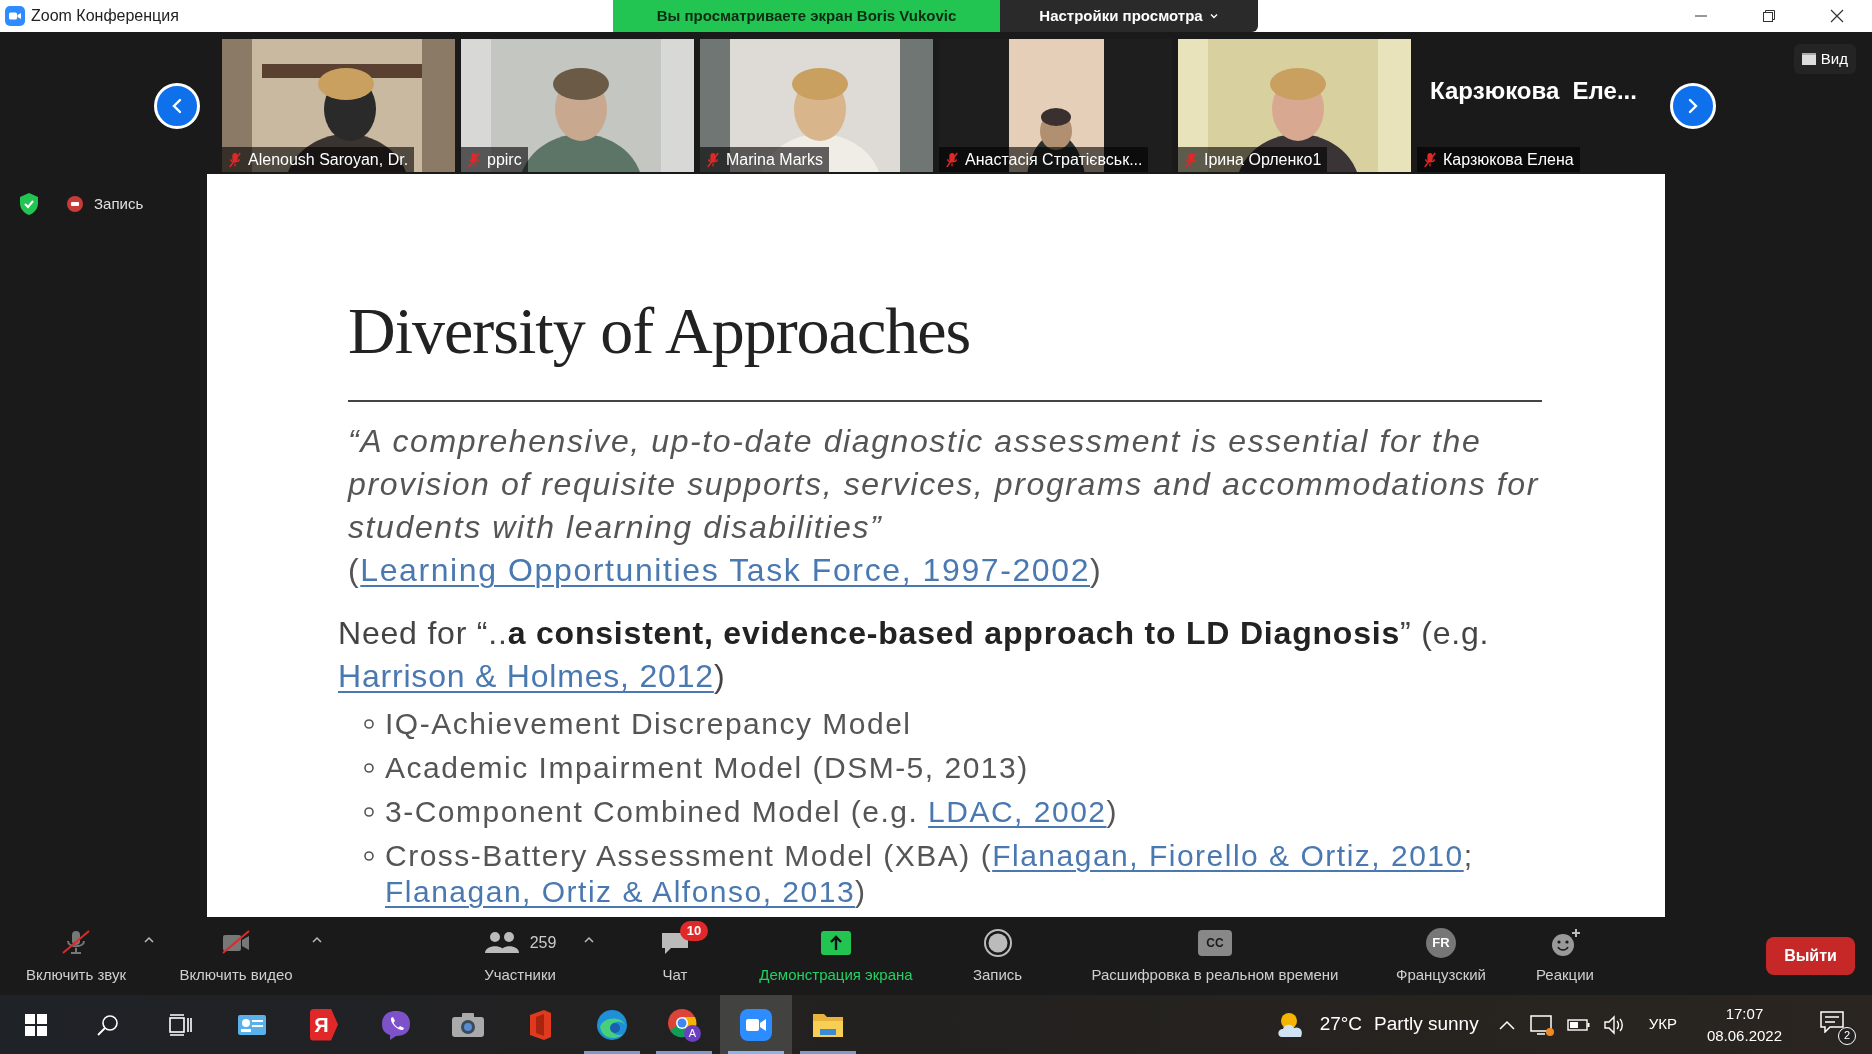  I want to click on message-icon, so click(1832, 1021).